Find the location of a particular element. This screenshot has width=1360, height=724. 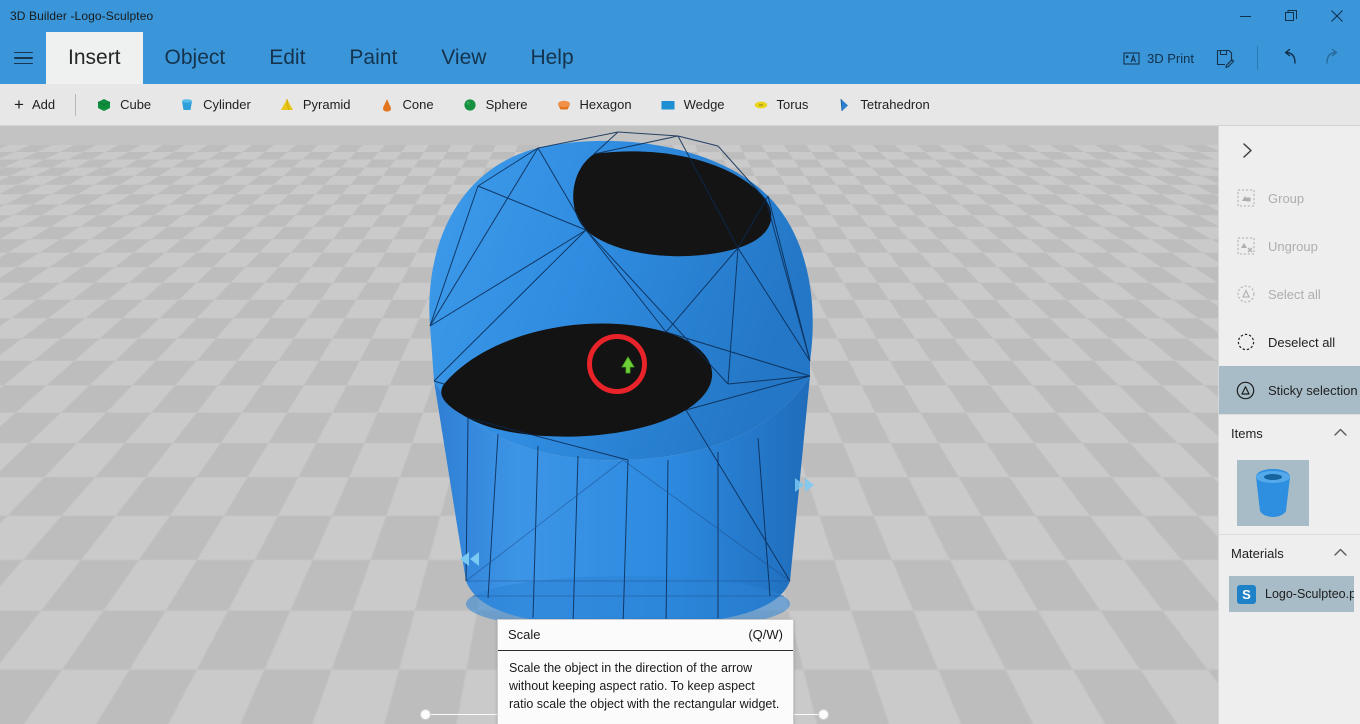

minimize-button is located at coordinates (1245, 16).